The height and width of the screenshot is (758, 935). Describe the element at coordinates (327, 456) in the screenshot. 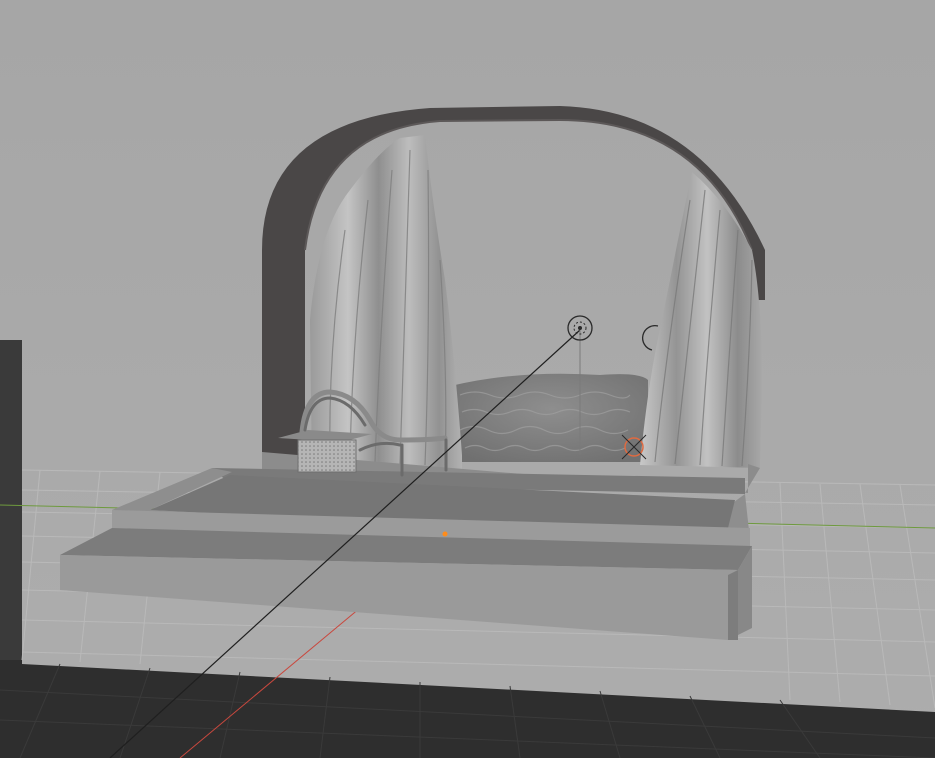

I see `side-table-base` at that location.